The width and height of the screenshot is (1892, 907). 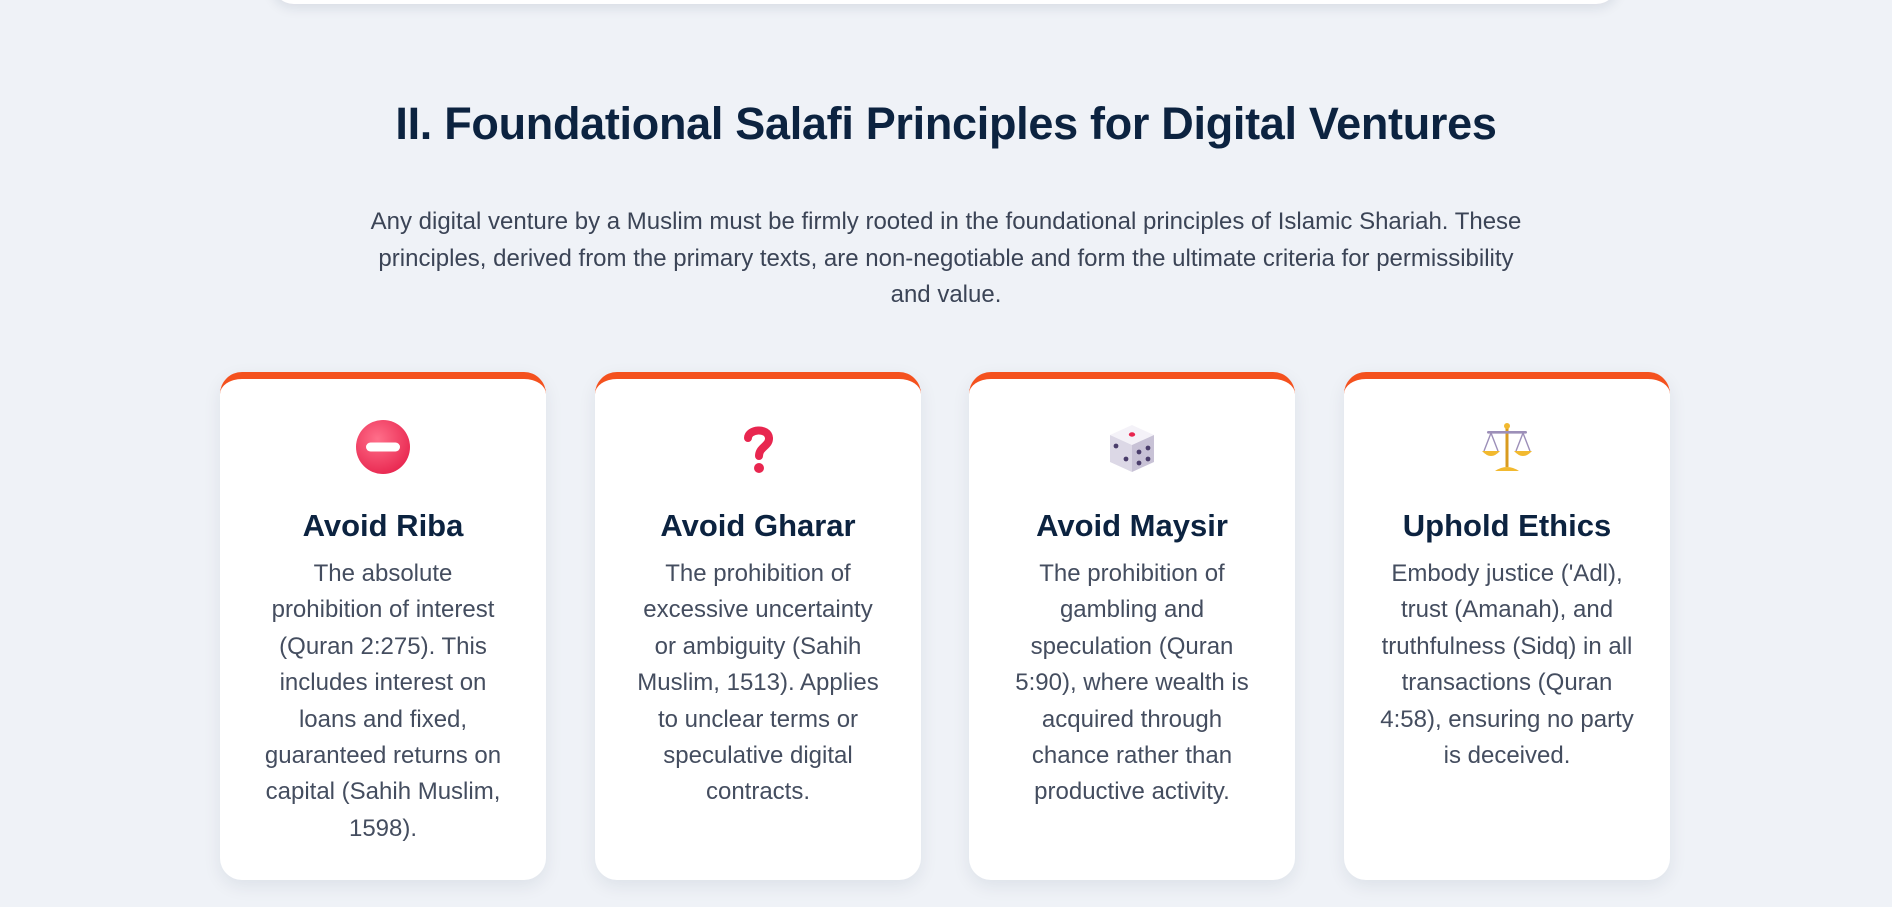 What do you see at coordinates (1507, 525) in the screenshot?
I see `card-title: Uphold Ethics` at bounding box center [1507, 525].